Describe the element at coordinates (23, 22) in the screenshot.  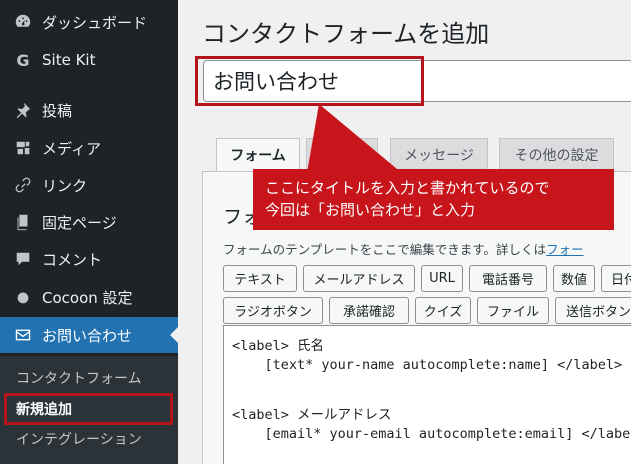
I see `dashboard-icon` at that location.